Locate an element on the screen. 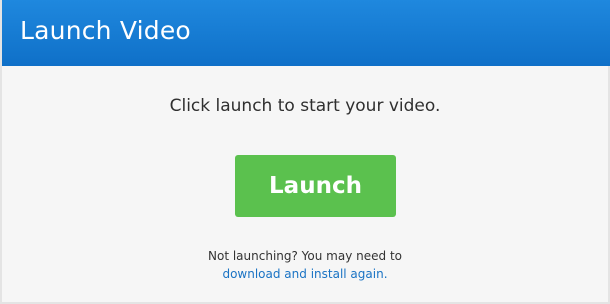  help-link-row: download and install again. is located at coordinates (305, 274).